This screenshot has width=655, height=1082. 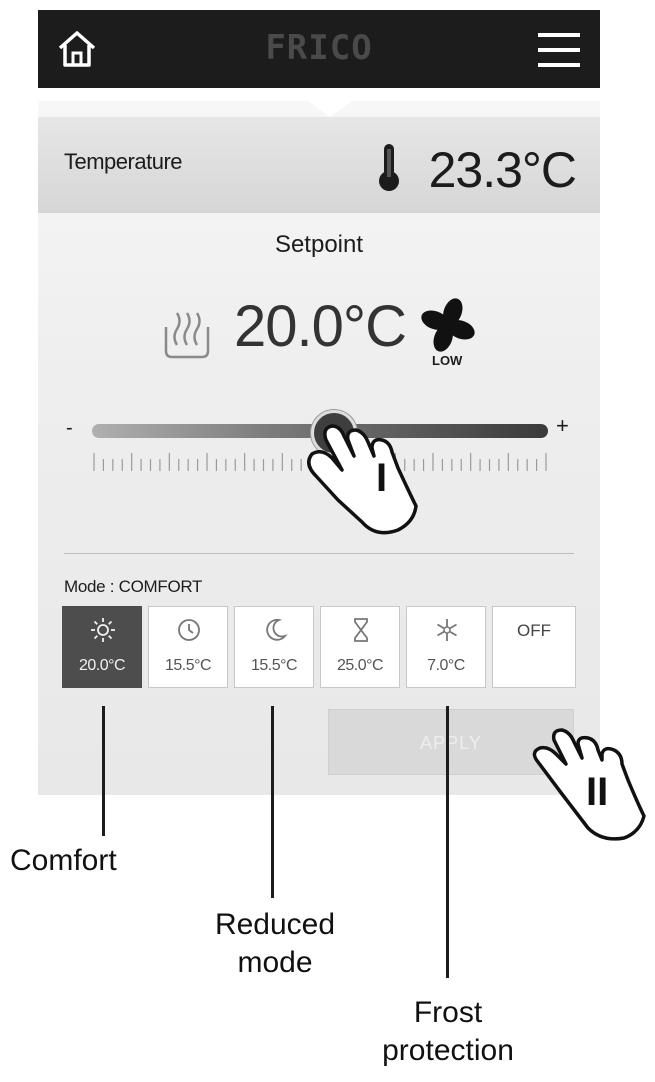 I want to click on mode-comfort-tile: 20.0°C, so click(x=102, y=647).